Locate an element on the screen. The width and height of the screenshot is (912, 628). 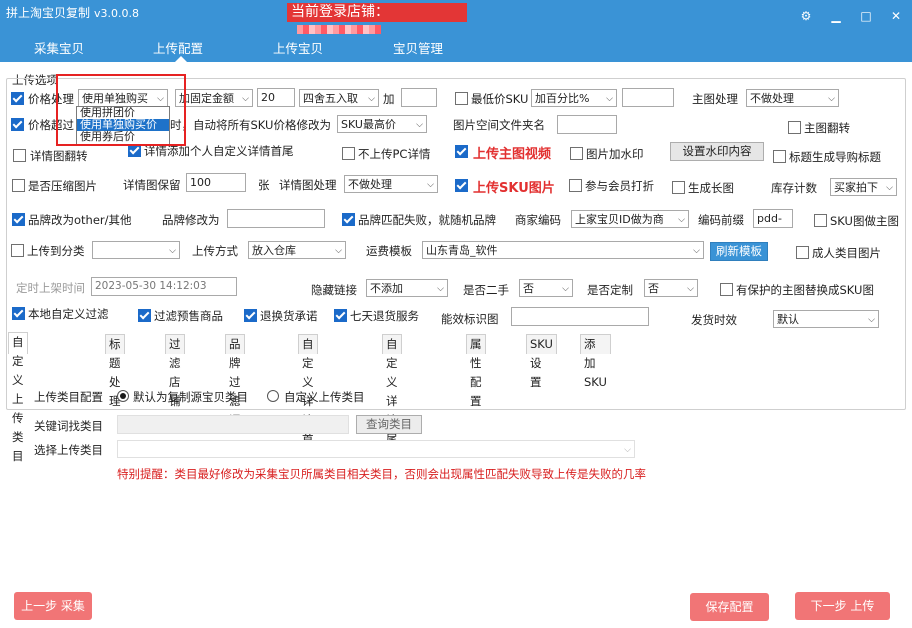
upload-method-select: 放入仓库 ⌵ is located at coordinates (297, 250).